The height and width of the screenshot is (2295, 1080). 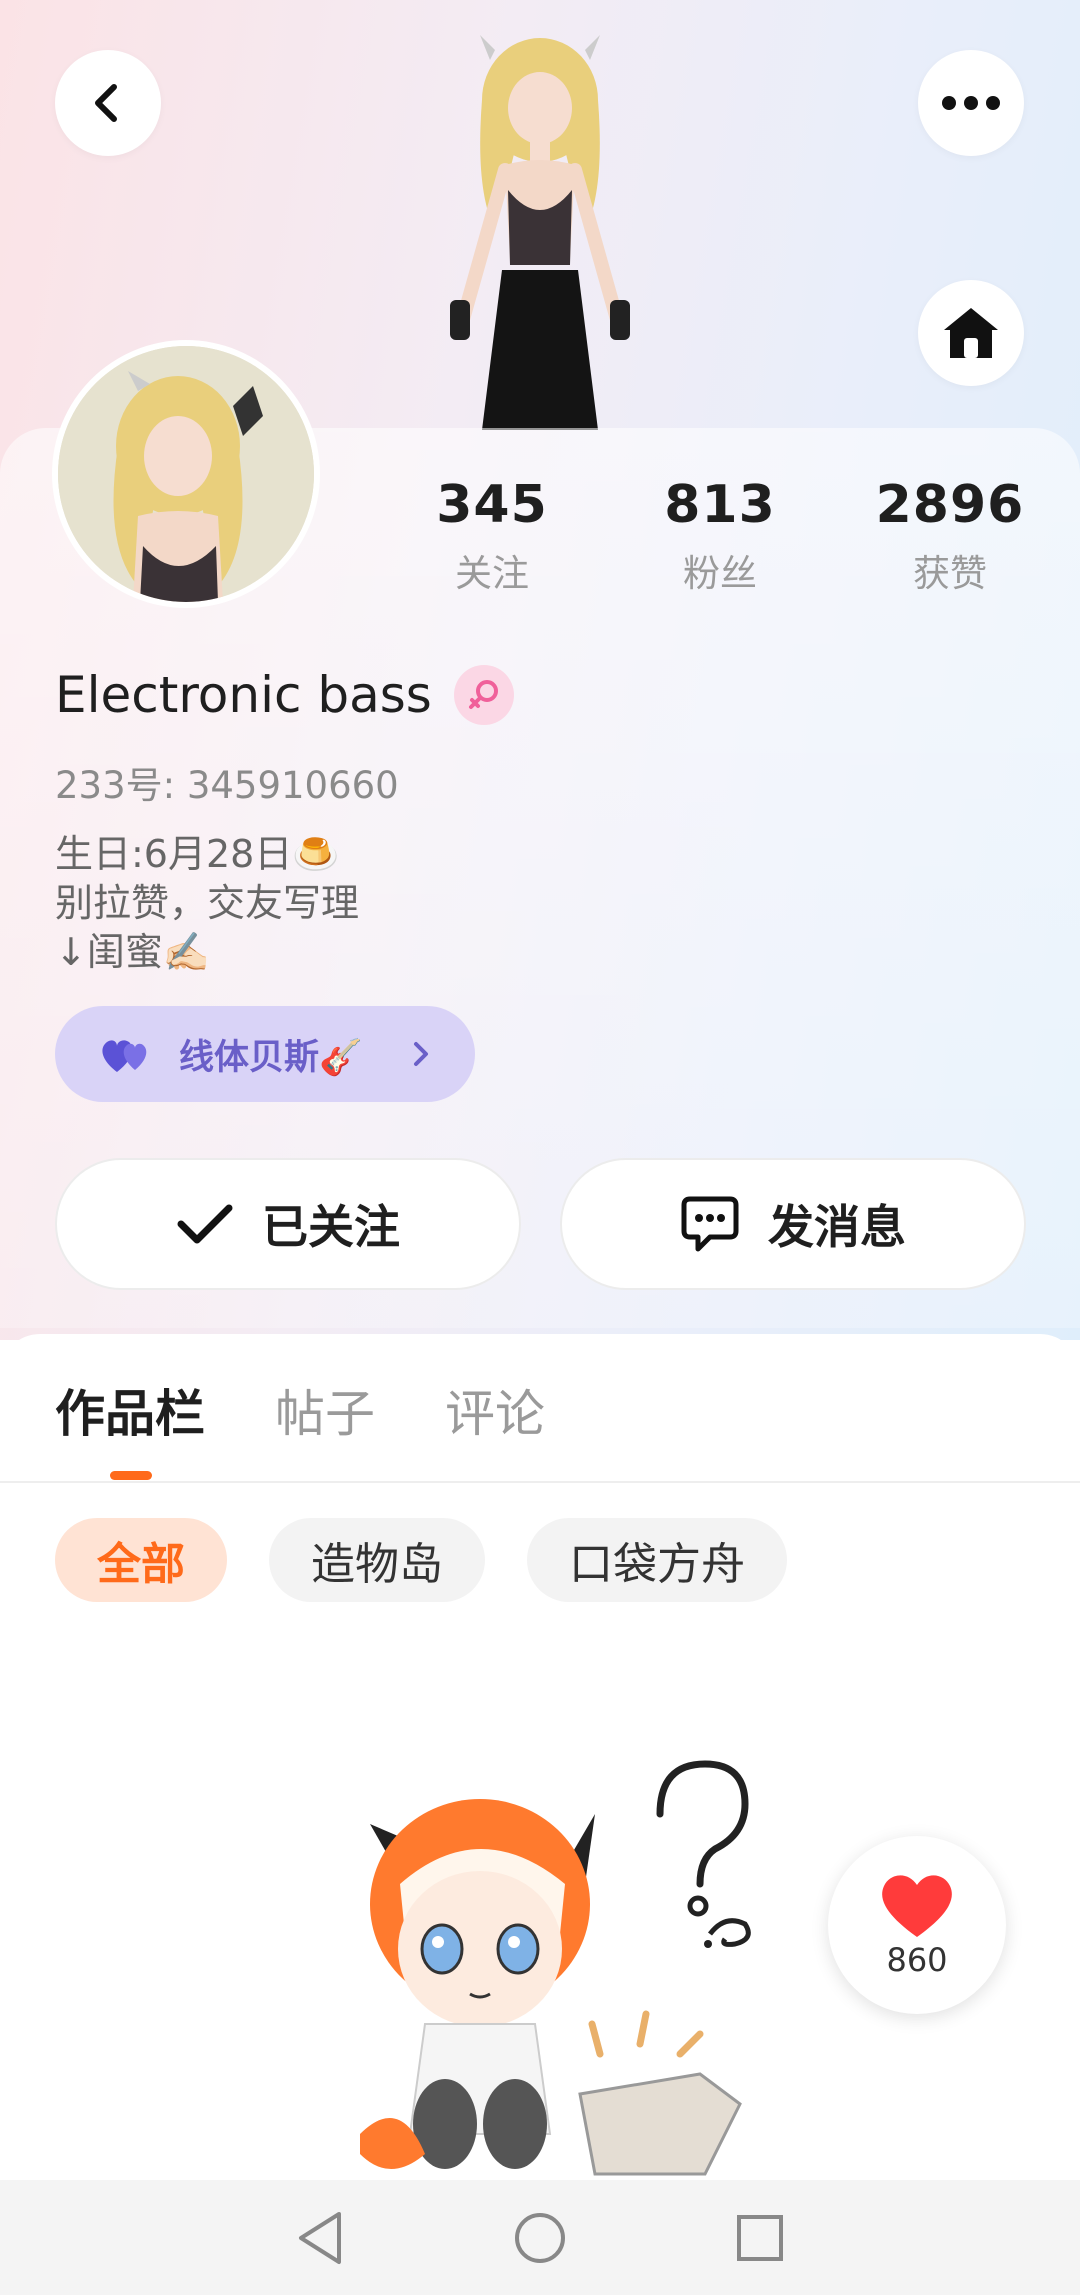 What do you see at coordinates (540, 232) in the screenshot?
I see `hero-character-image` at bounding box center [540, 232].